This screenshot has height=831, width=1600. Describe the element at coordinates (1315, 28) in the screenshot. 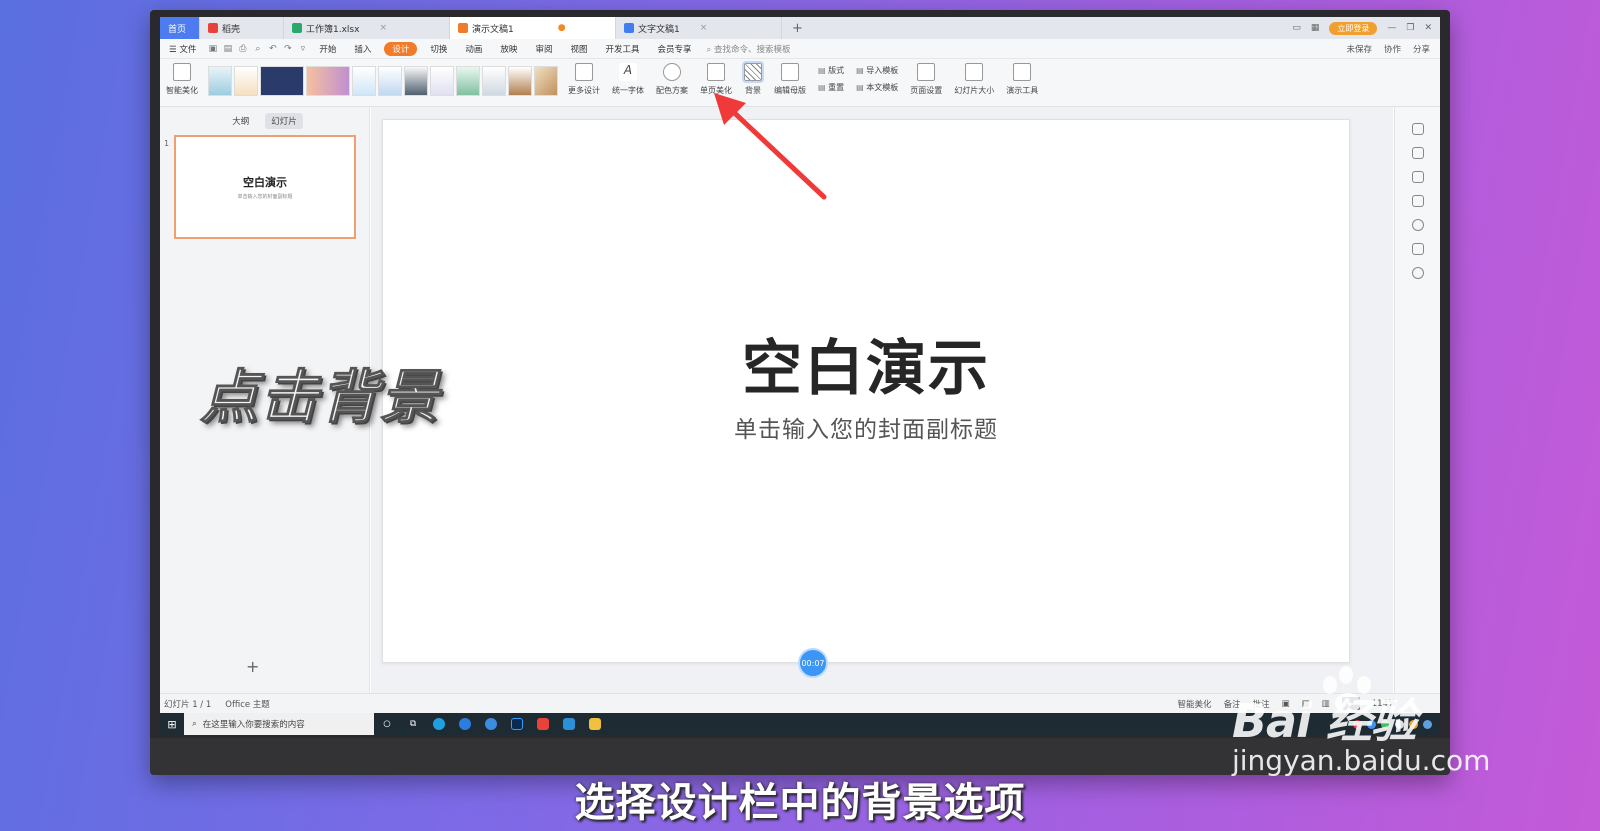

I see `grid-icon: ▦` at that location.